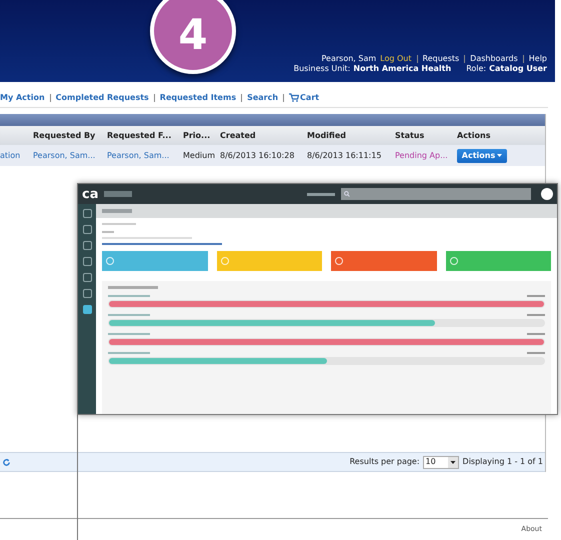 This screenshot has width=561, height=540. What do you see at coordinates (436, 194) in the screenshot?
I see `search-field` at bounding box center [436, 194].